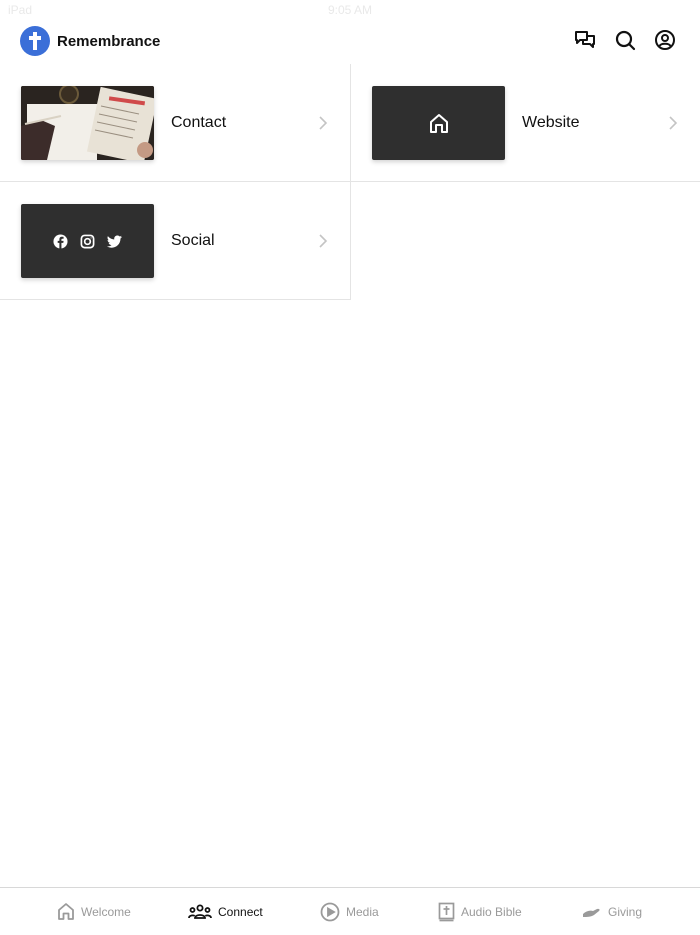 This screenshot has width=700, height=935. What do you see at coordinates (199, 122) in the screenshot?
I see `contact-label: Contact` at bounding box center [199, 122].